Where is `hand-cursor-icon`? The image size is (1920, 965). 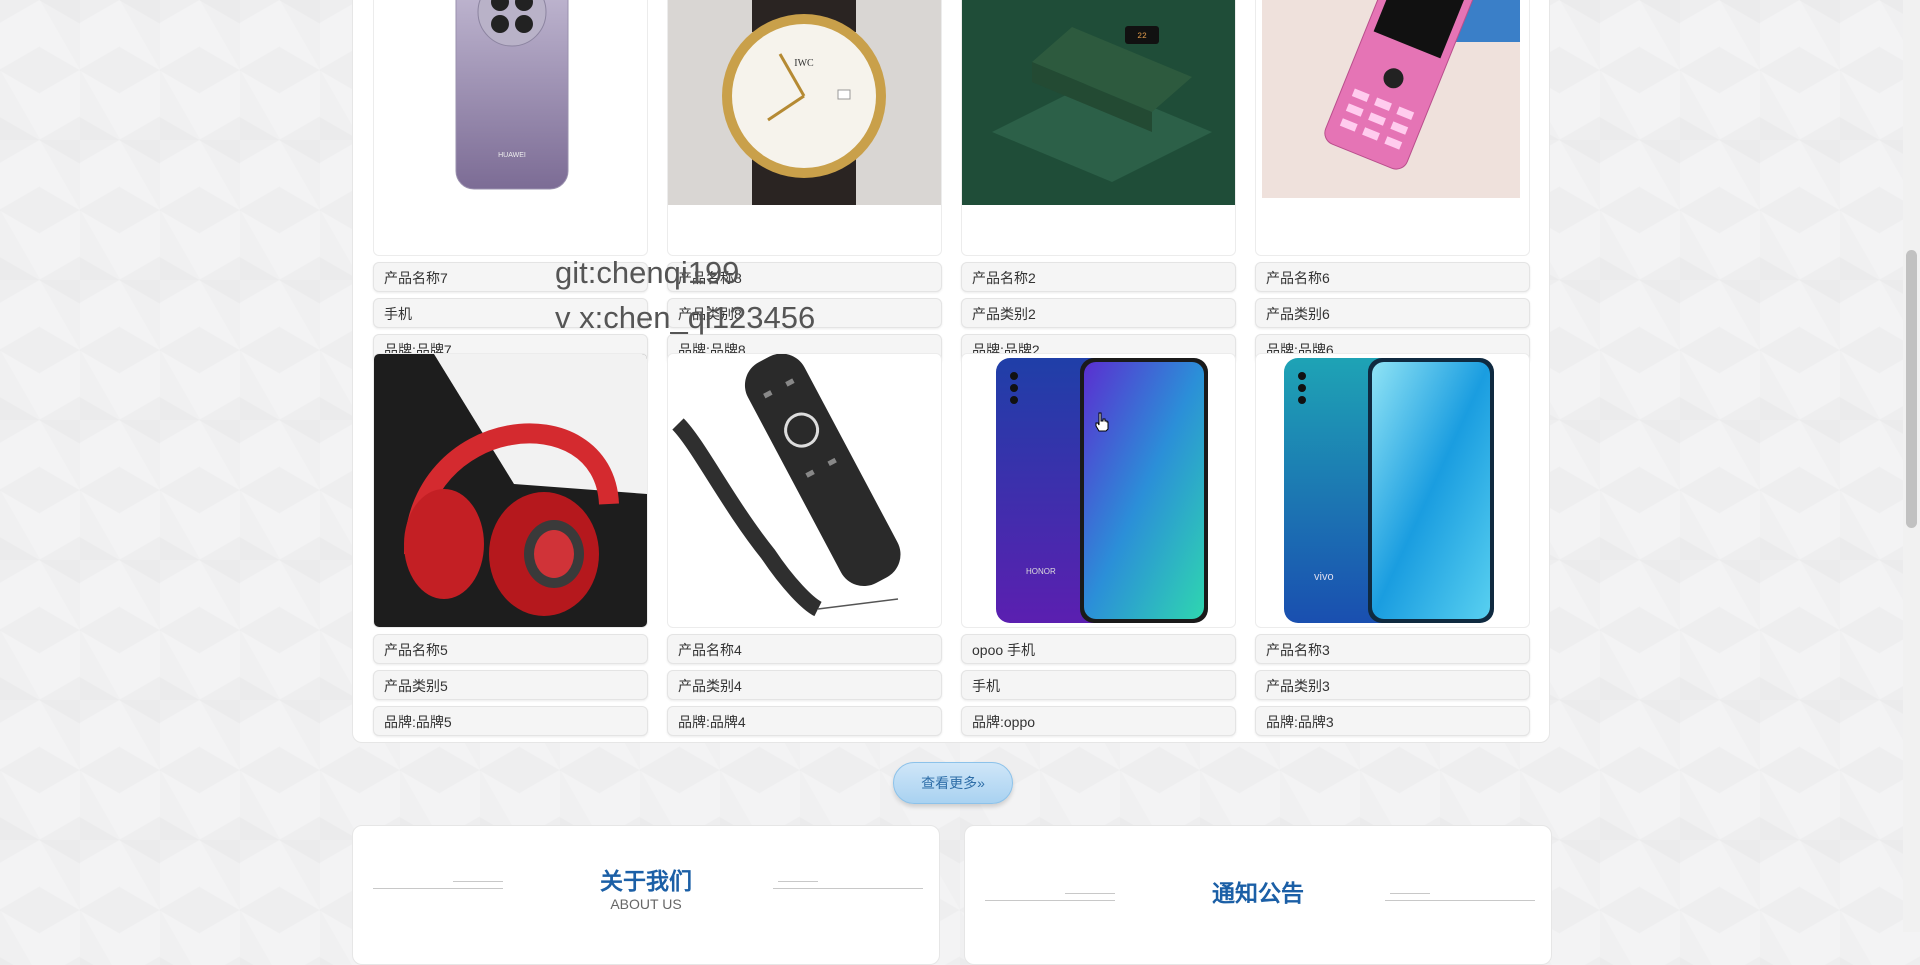 hand-cursor-icon is located at coordinates (1102, 422).